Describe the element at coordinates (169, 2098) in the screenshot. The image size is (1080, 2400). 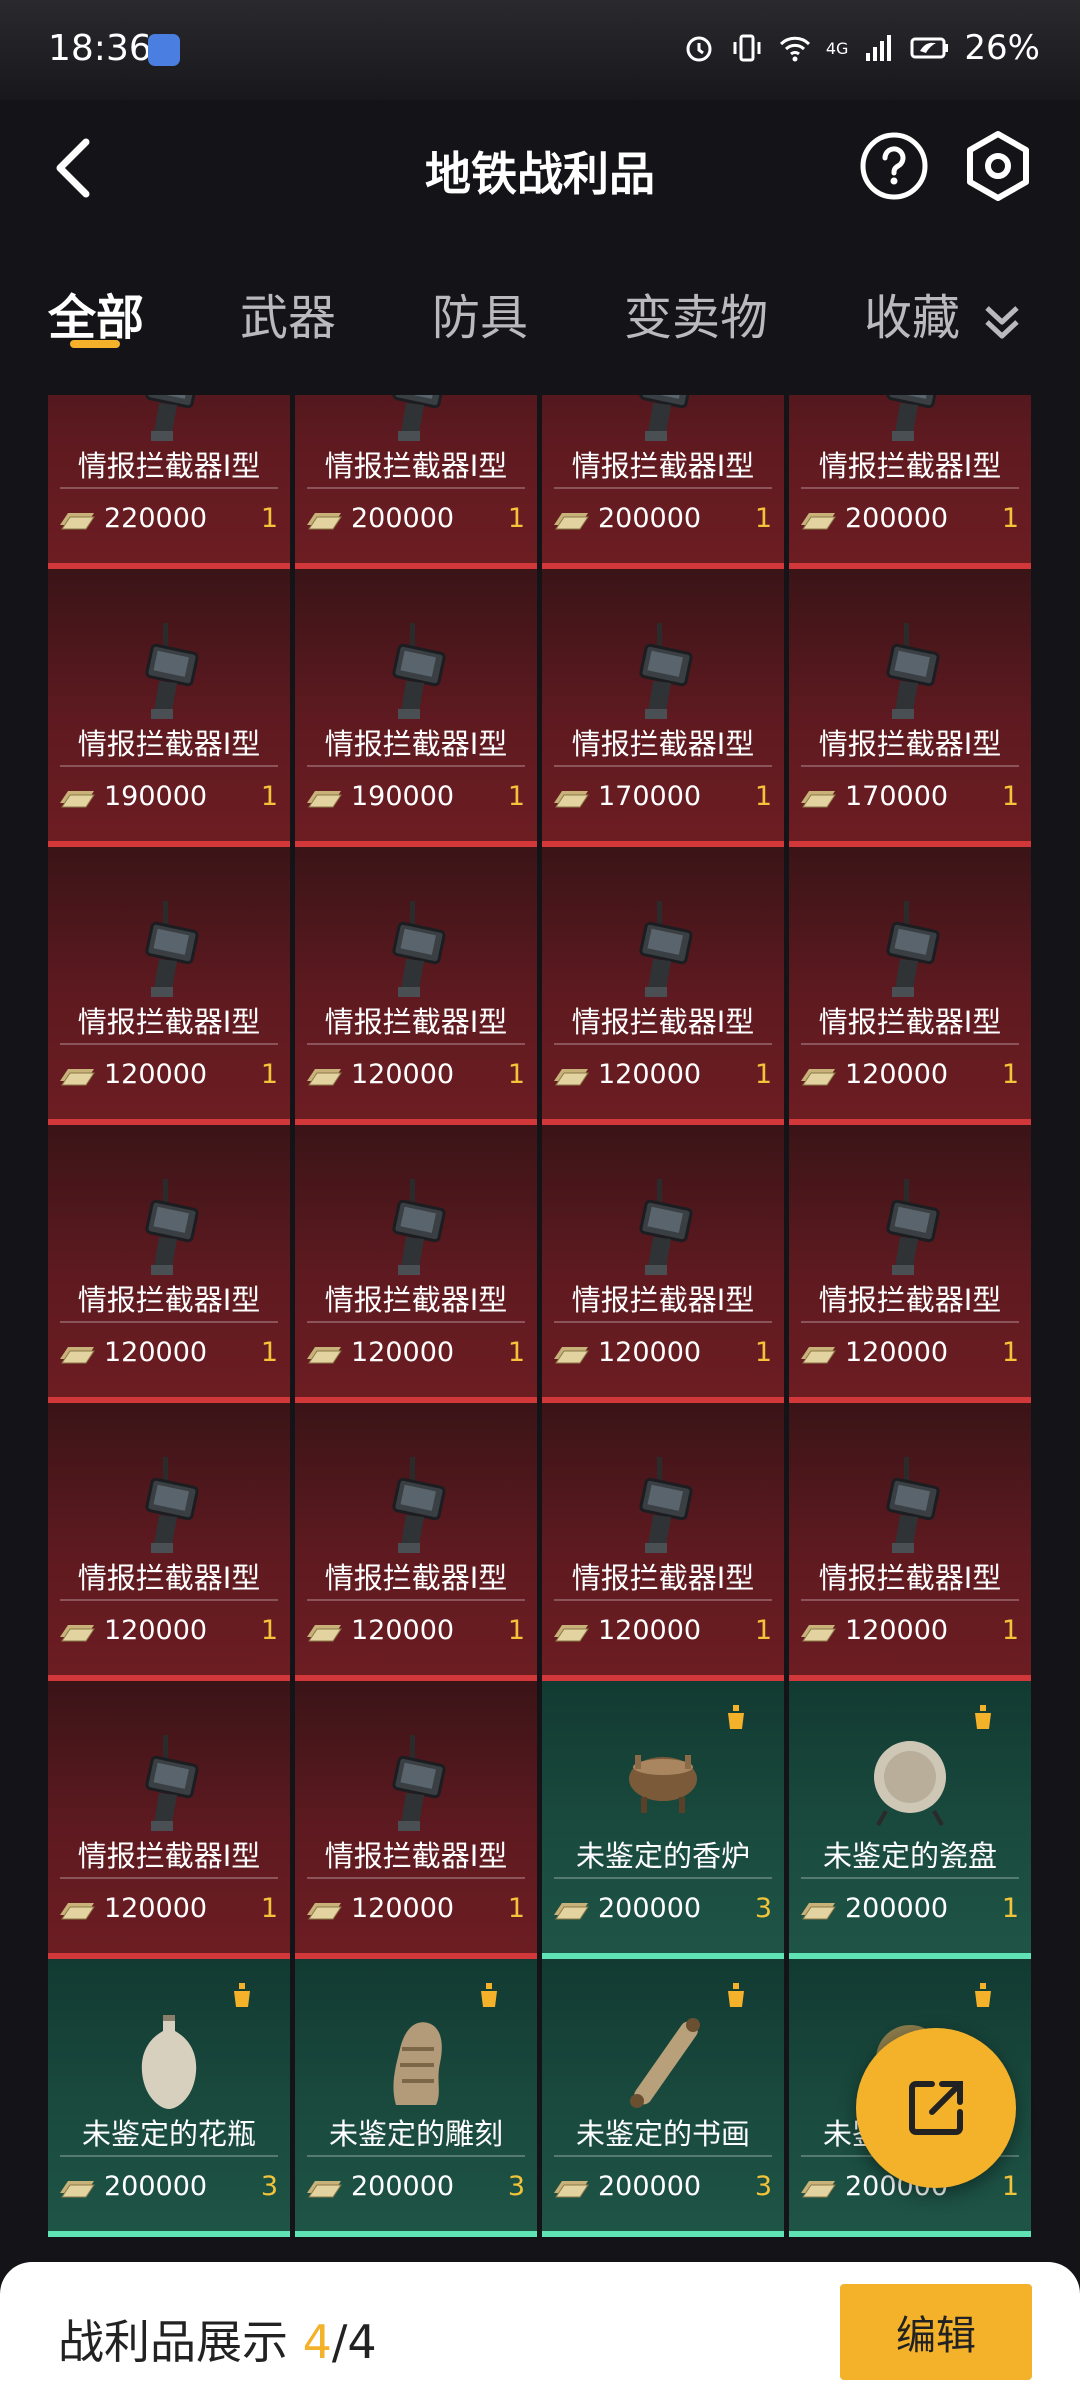
I see `loot-item-card: 未鉴定的花瓶 200000 3` at that location.